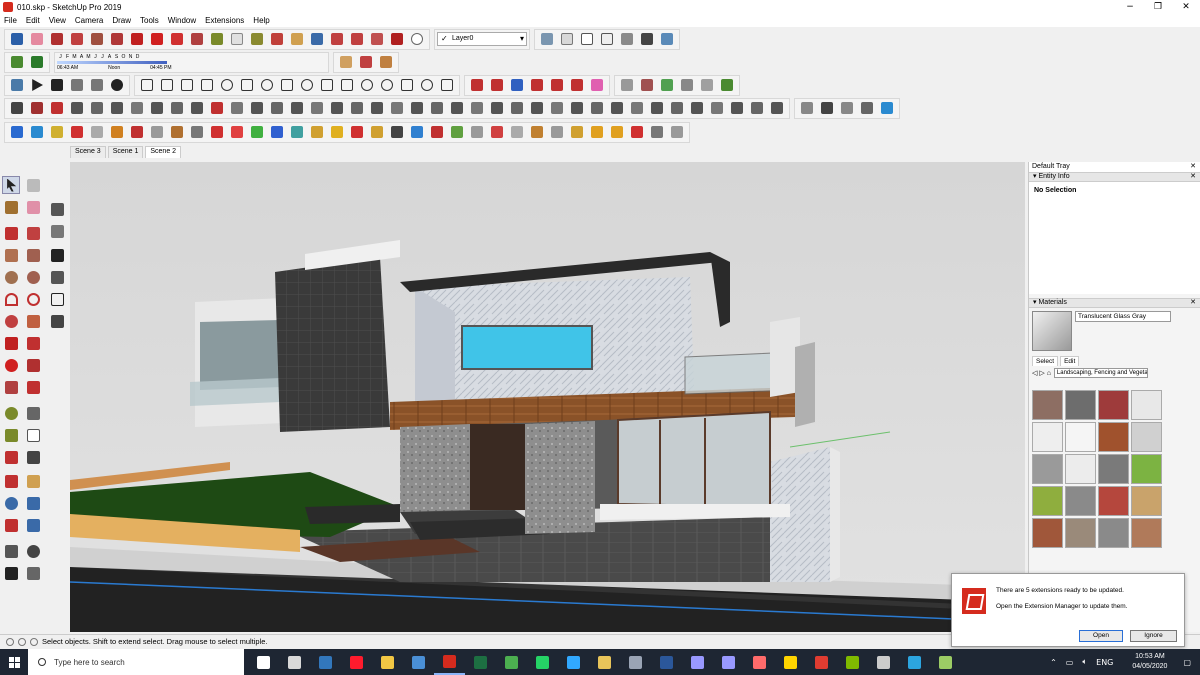 This screenshot has width=1200, height=675. I want to click on hidden-line-style-icon, so click(607, 39).